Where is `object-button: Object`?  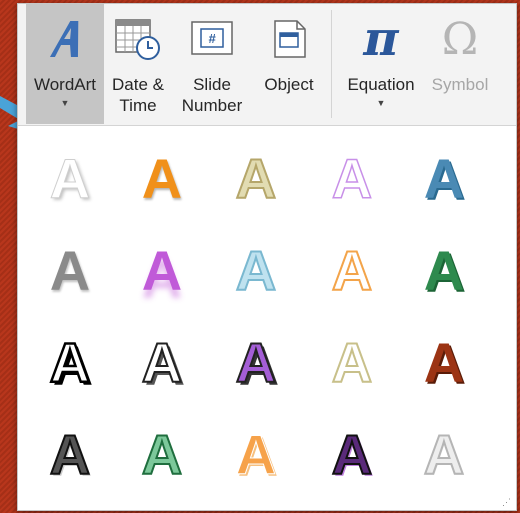
object-button: Object is located at coordinates (289, 64).